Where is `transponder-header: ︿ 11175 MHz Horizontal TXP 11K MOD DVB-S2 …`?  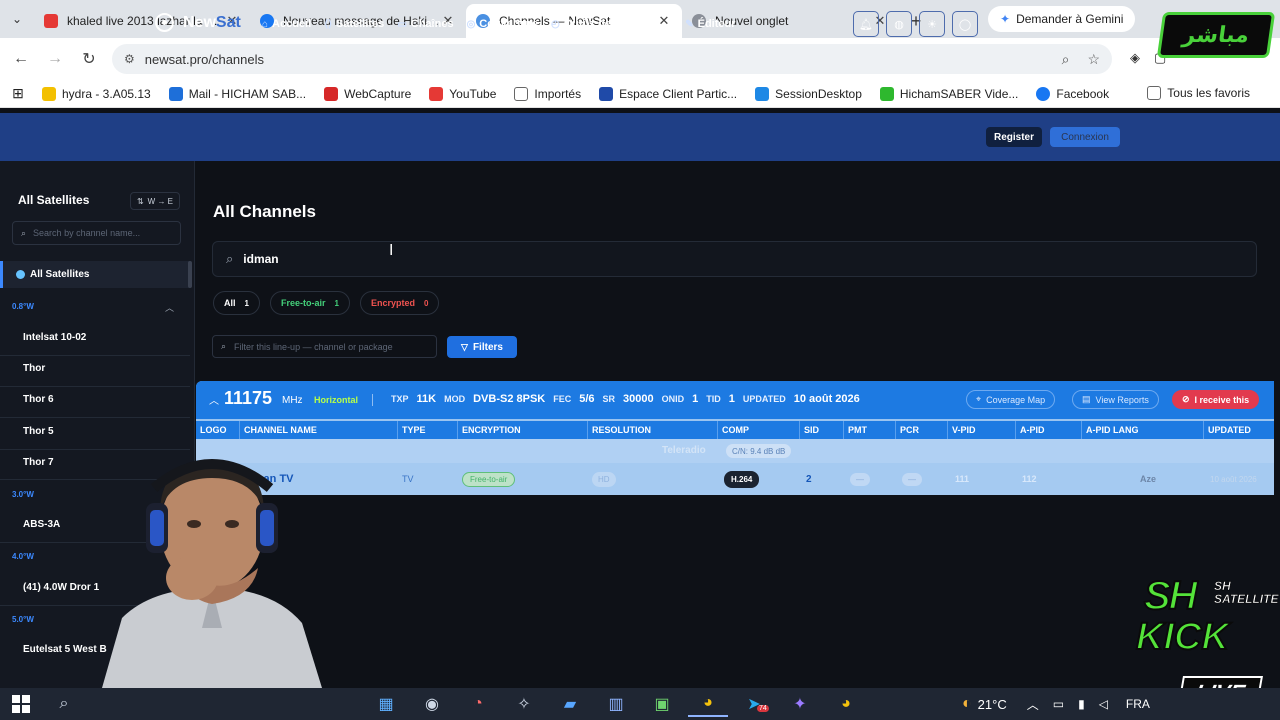 transponder-header: ︿ 11175 MHz Horizontal TXP 11K MOD DVB-S2 … is located at coordinates (735, 400).